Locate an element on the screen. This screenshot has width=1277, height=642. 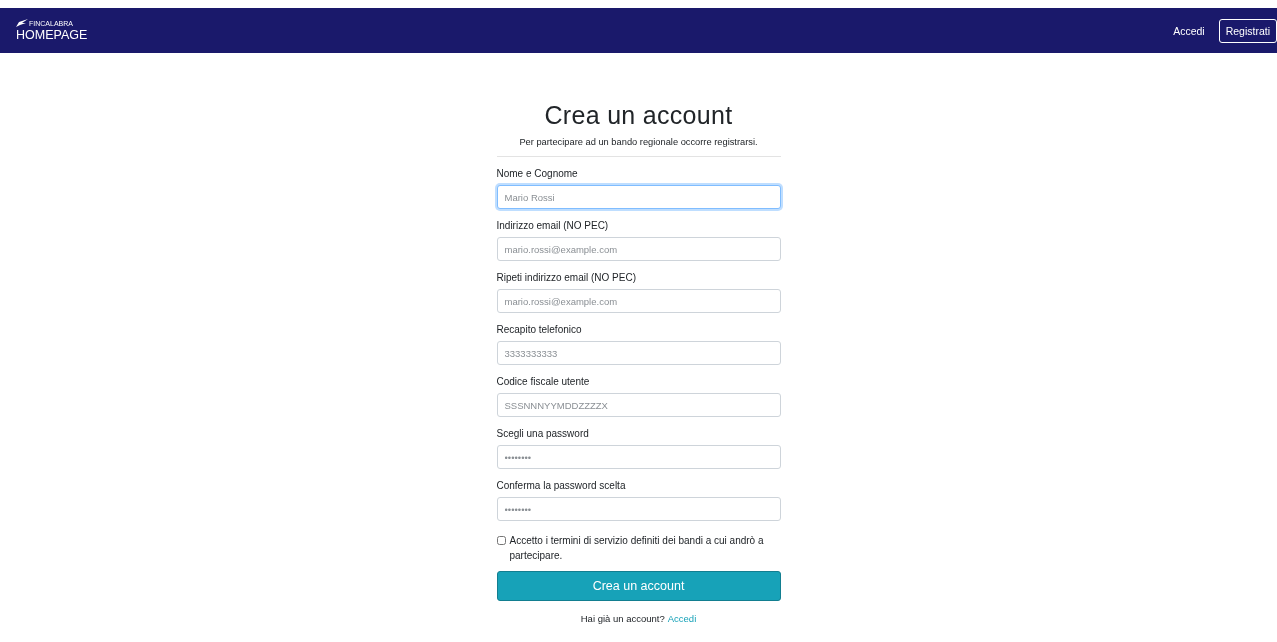
terms-checkbox is located at coordinates (501, 540).